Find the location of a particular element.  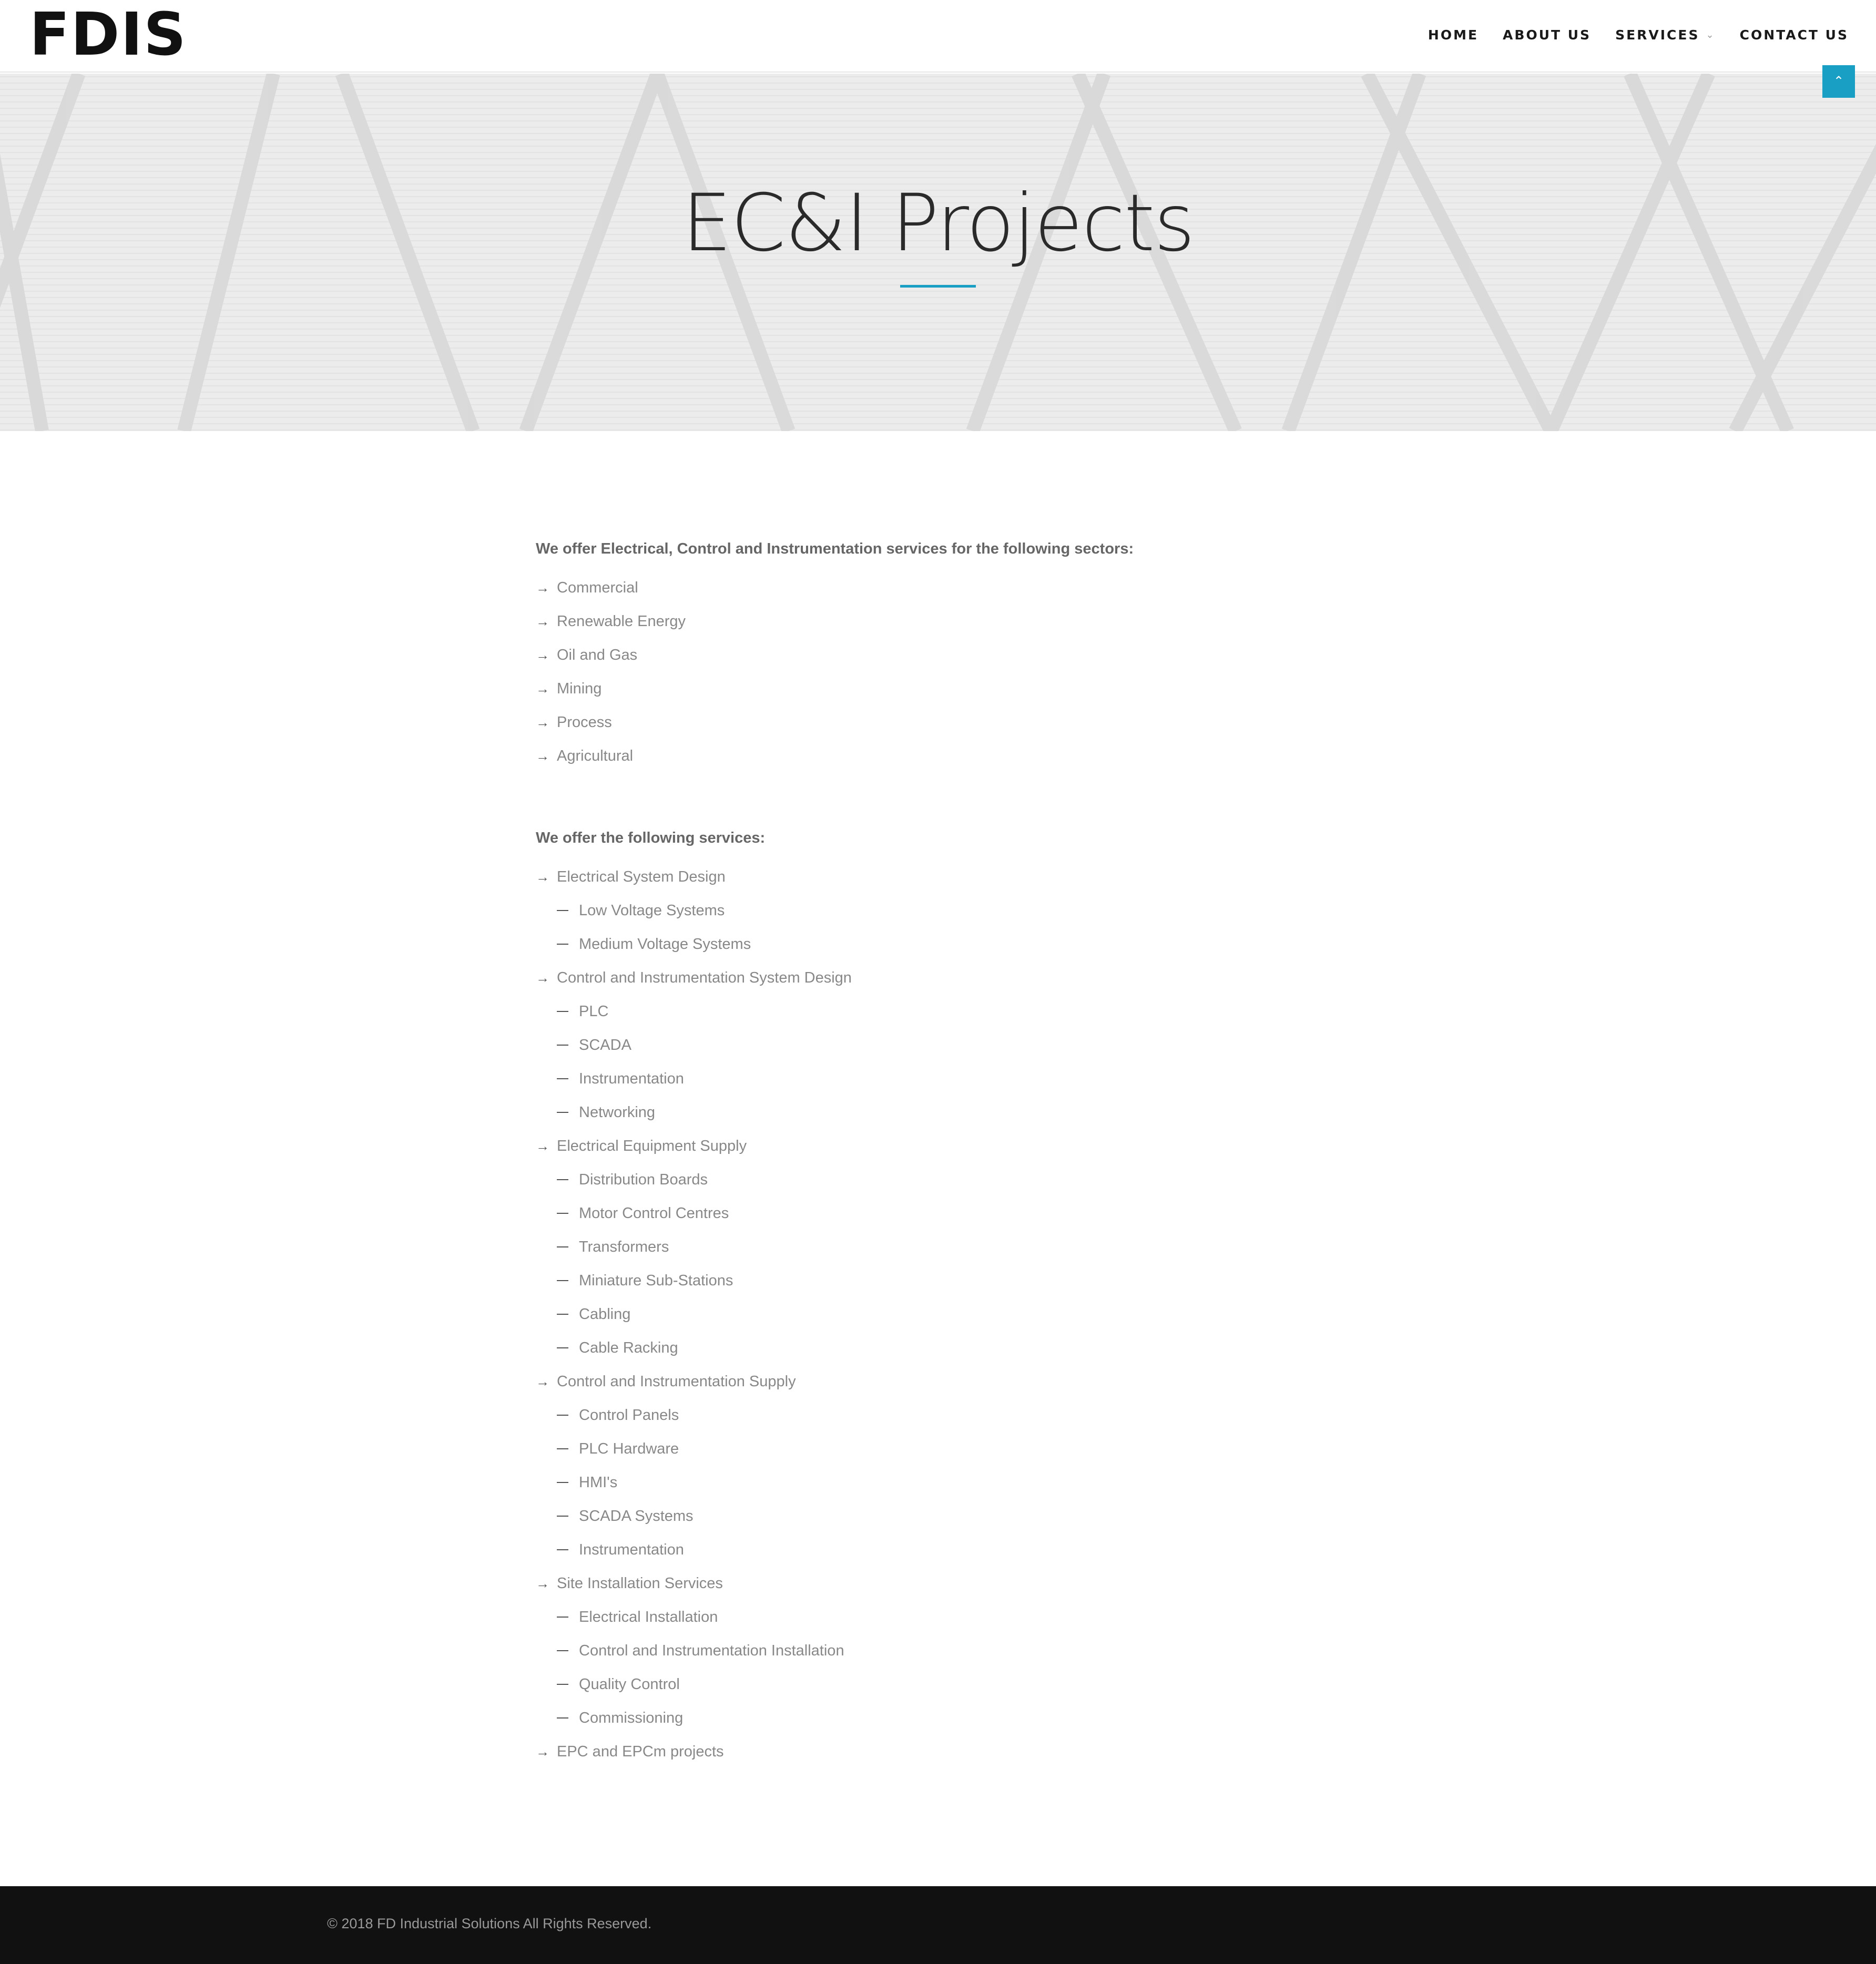

list-item: → Oil and Gas is located at coordinates (957, 655).